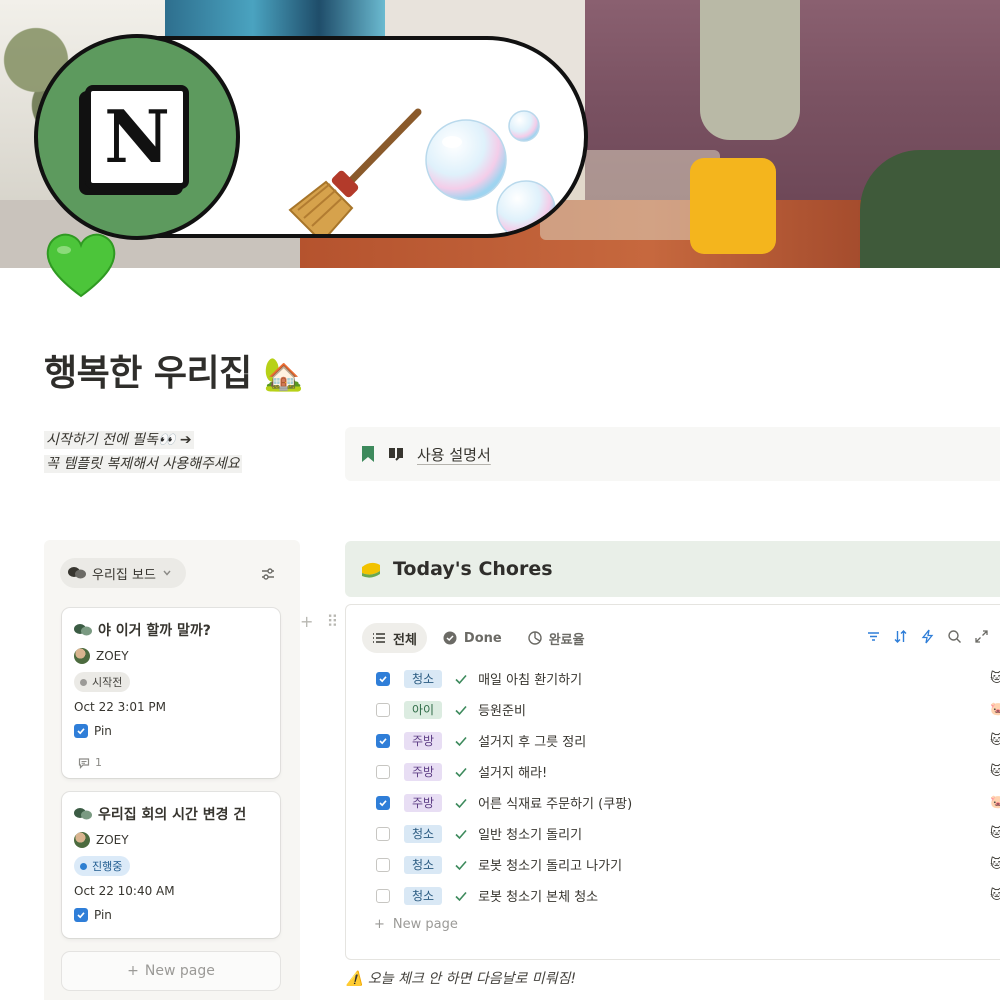 Image resolution: width=1000 pixels, height=1000 pixels. What do you see at coordinates (321, 621) in the screenshot?
I see `drag-handle-icon: + ⠿` at bounding box center [321, 621].